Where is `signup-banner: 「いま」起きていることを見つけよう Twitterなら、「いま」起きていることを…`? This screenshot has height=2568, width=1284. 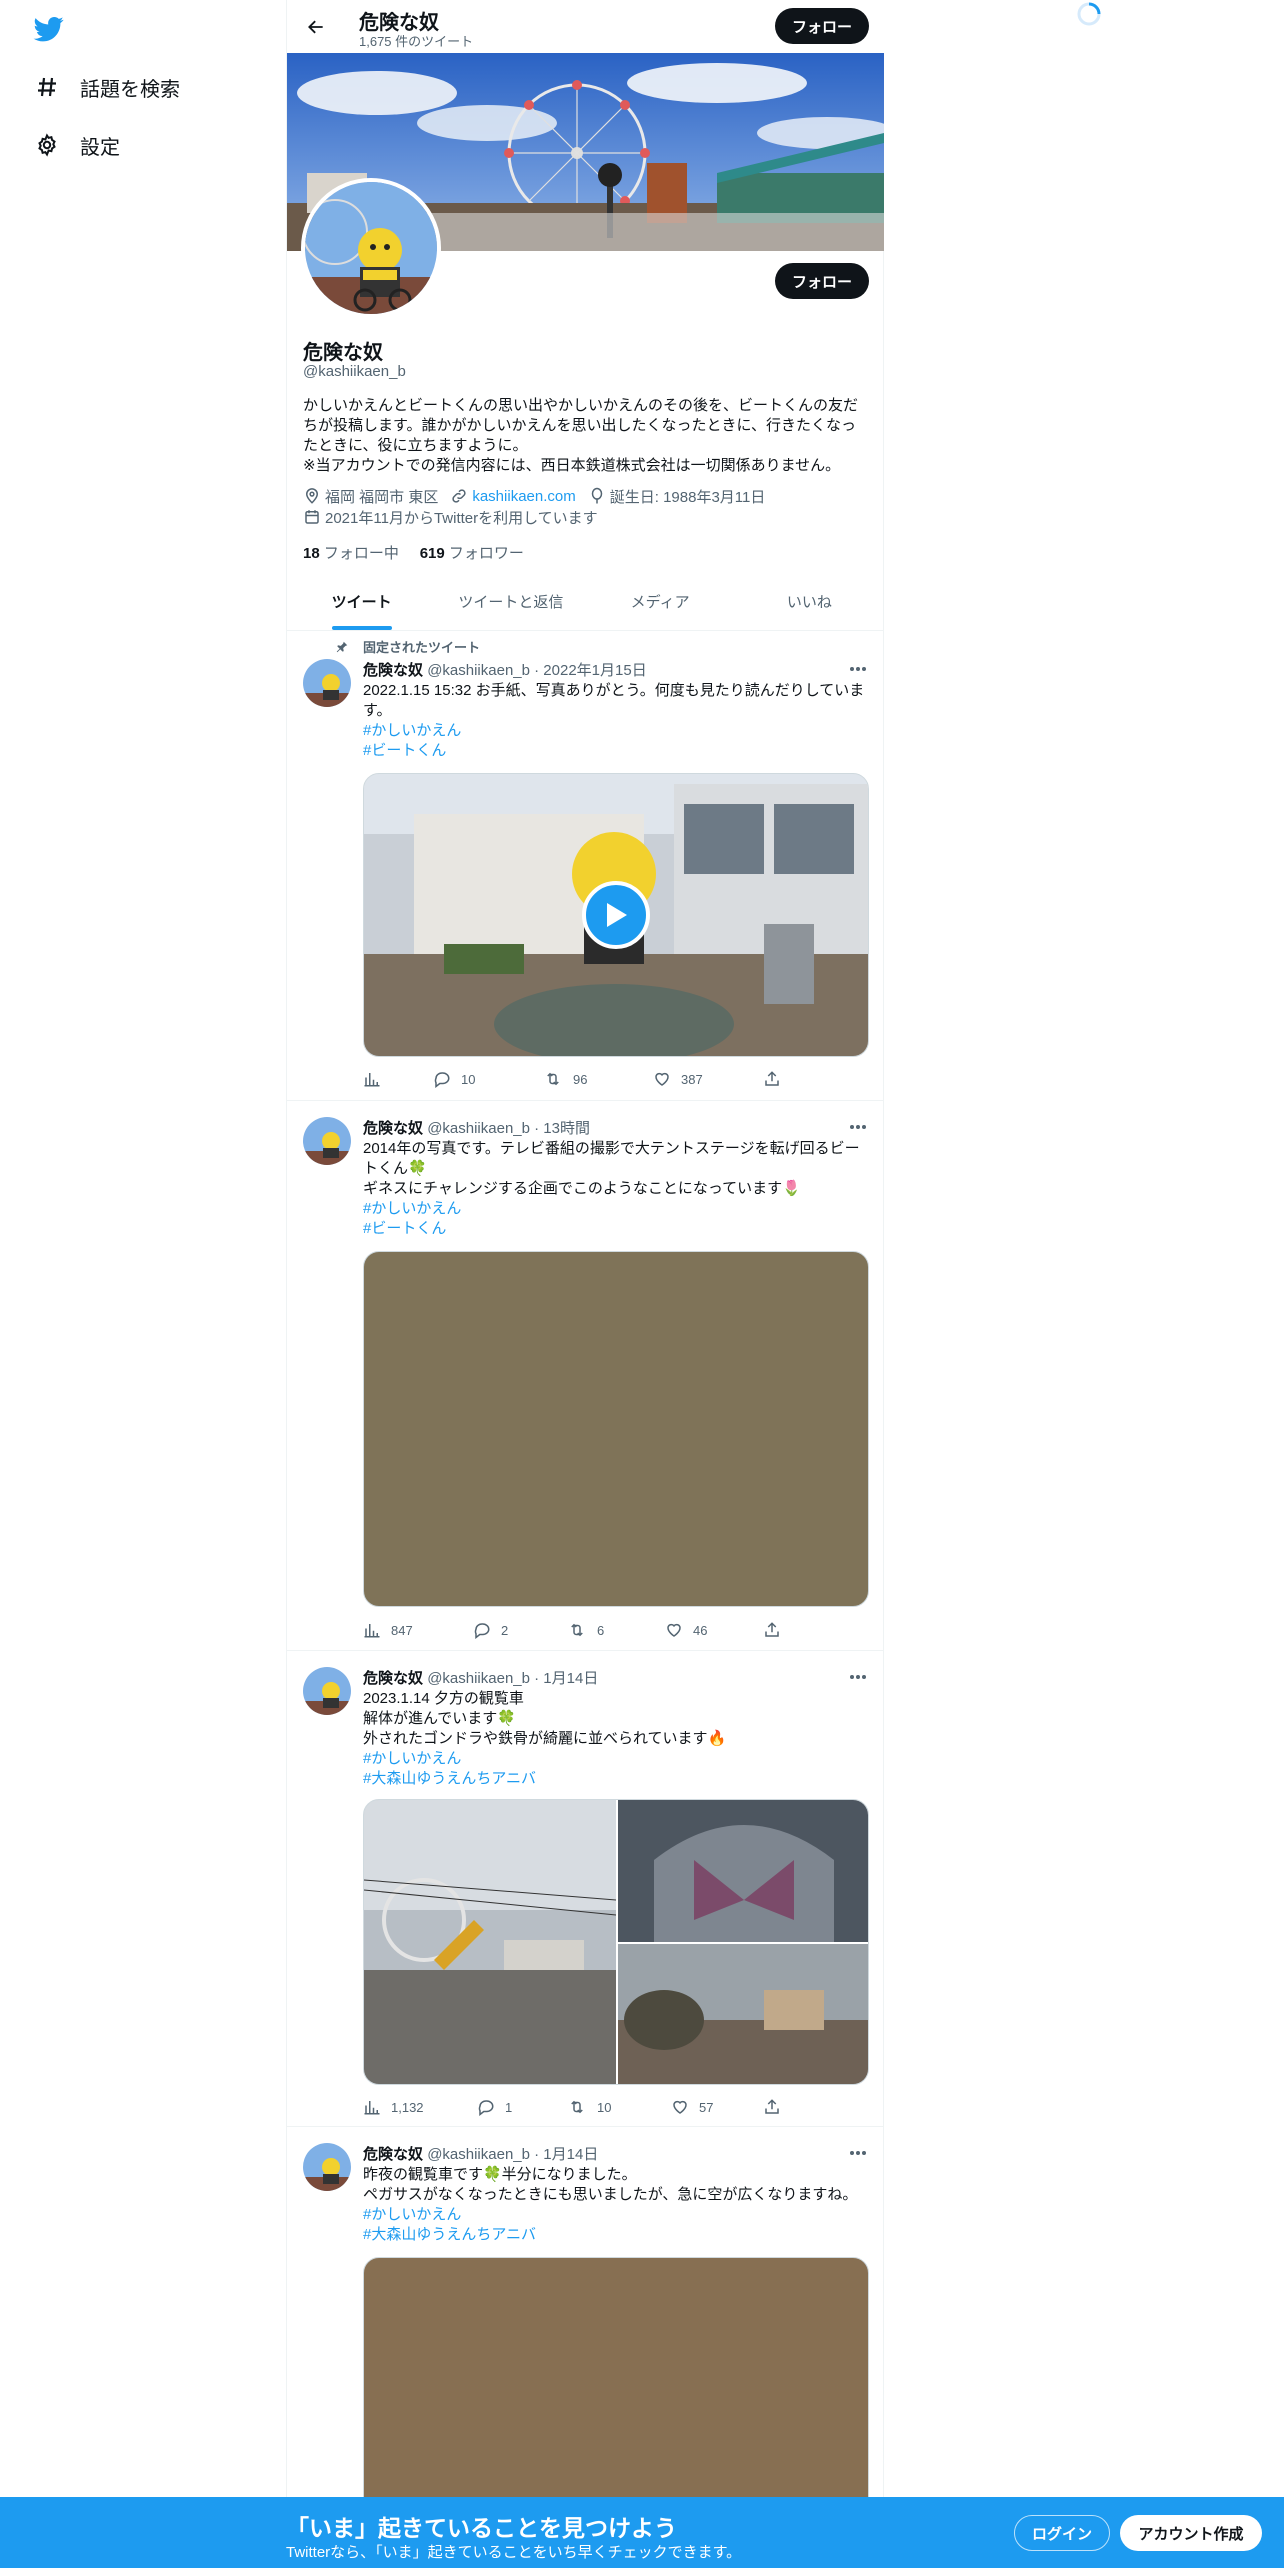
signup-banner: 「いま」起きていることを見つけよう Twitterなら、「いま」起きていることを… is located at coordinates (642, 2532).